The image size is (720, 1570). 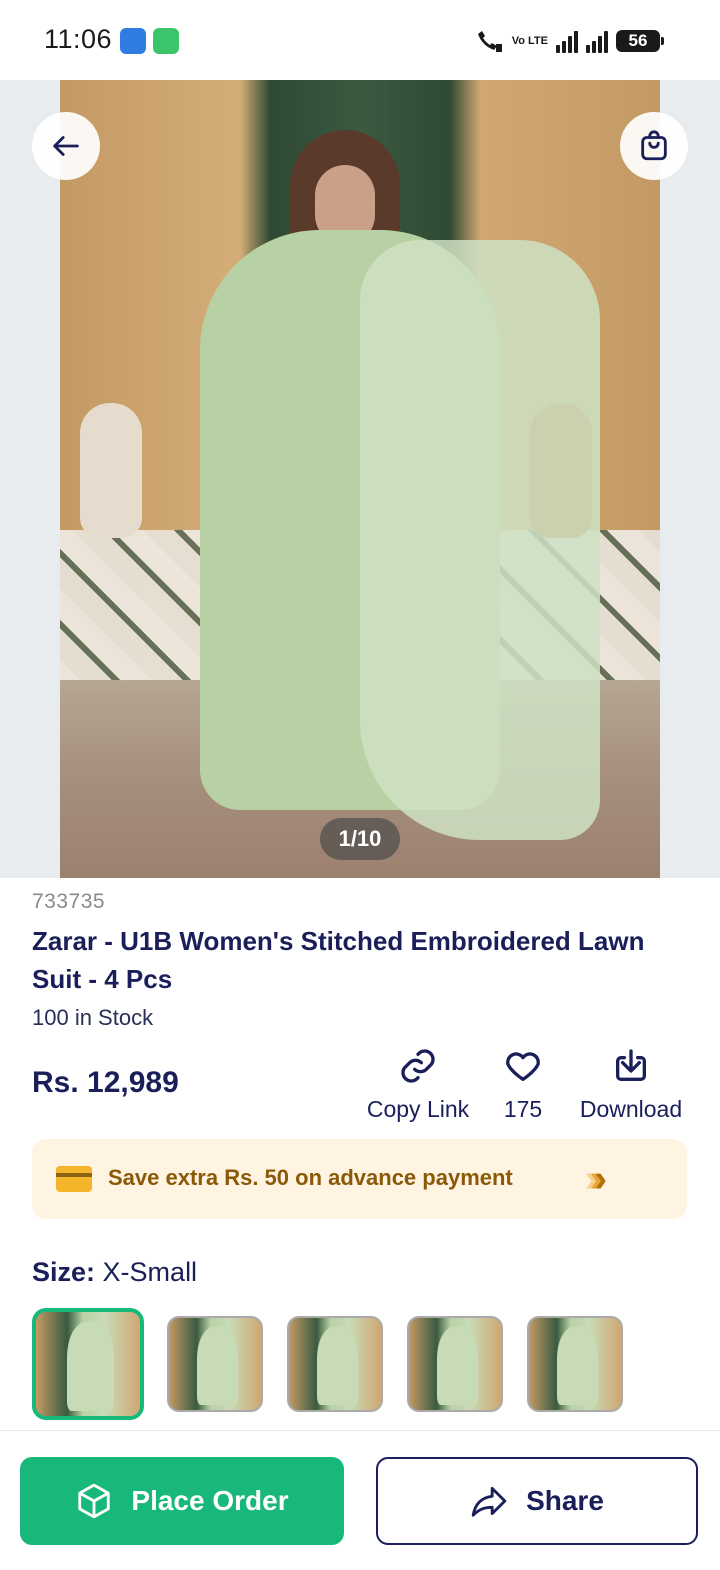 What do you see at coordinates (210, 1500) in the screenshot?
I see `place-order-label: Place Order` at bounding box center [210, 1500].